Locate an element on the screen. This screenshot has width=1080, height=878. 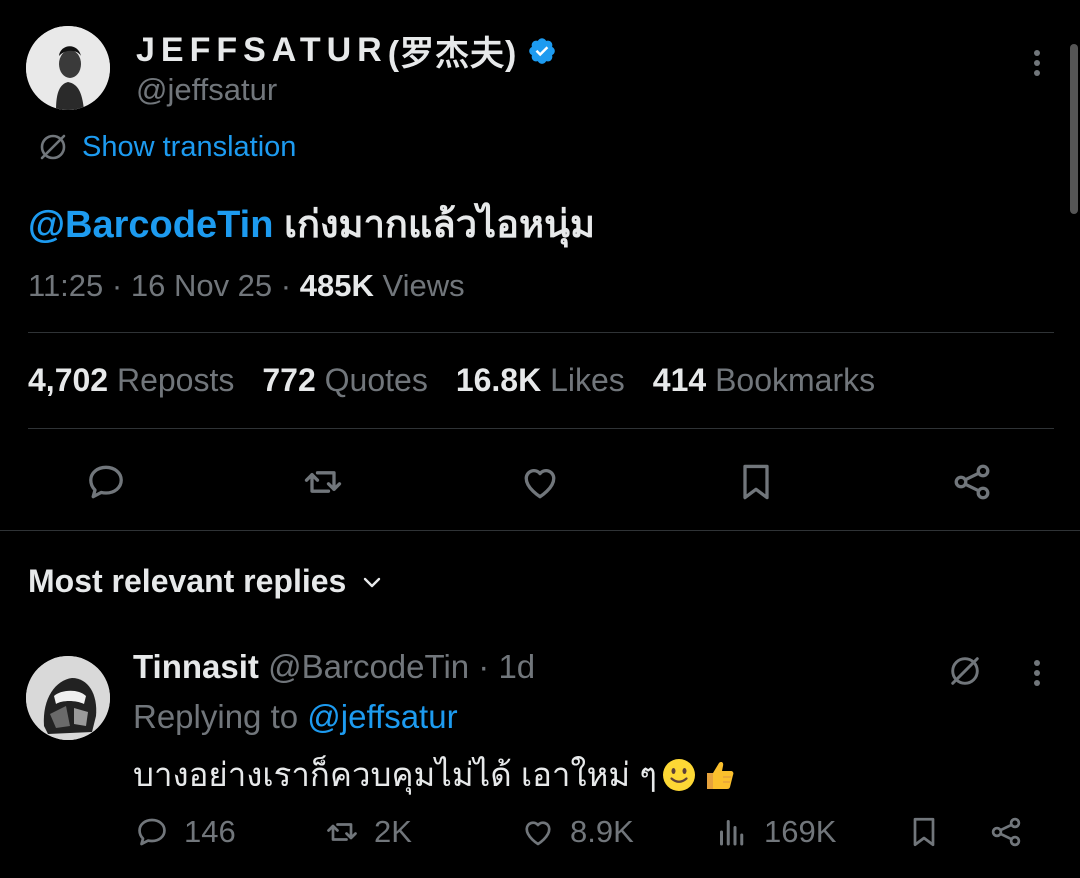
reply-bookmark-button is located at coordinates (931, 832).